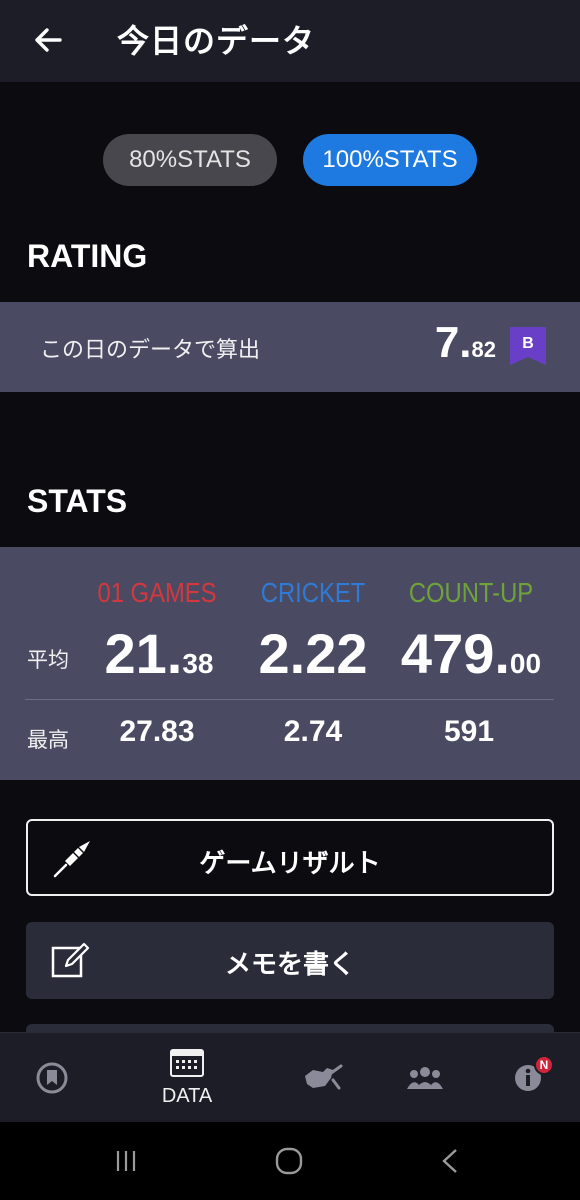 This screenshot has width=580, height=1200. I want to click on nav-info: N, so click(525, 1078).